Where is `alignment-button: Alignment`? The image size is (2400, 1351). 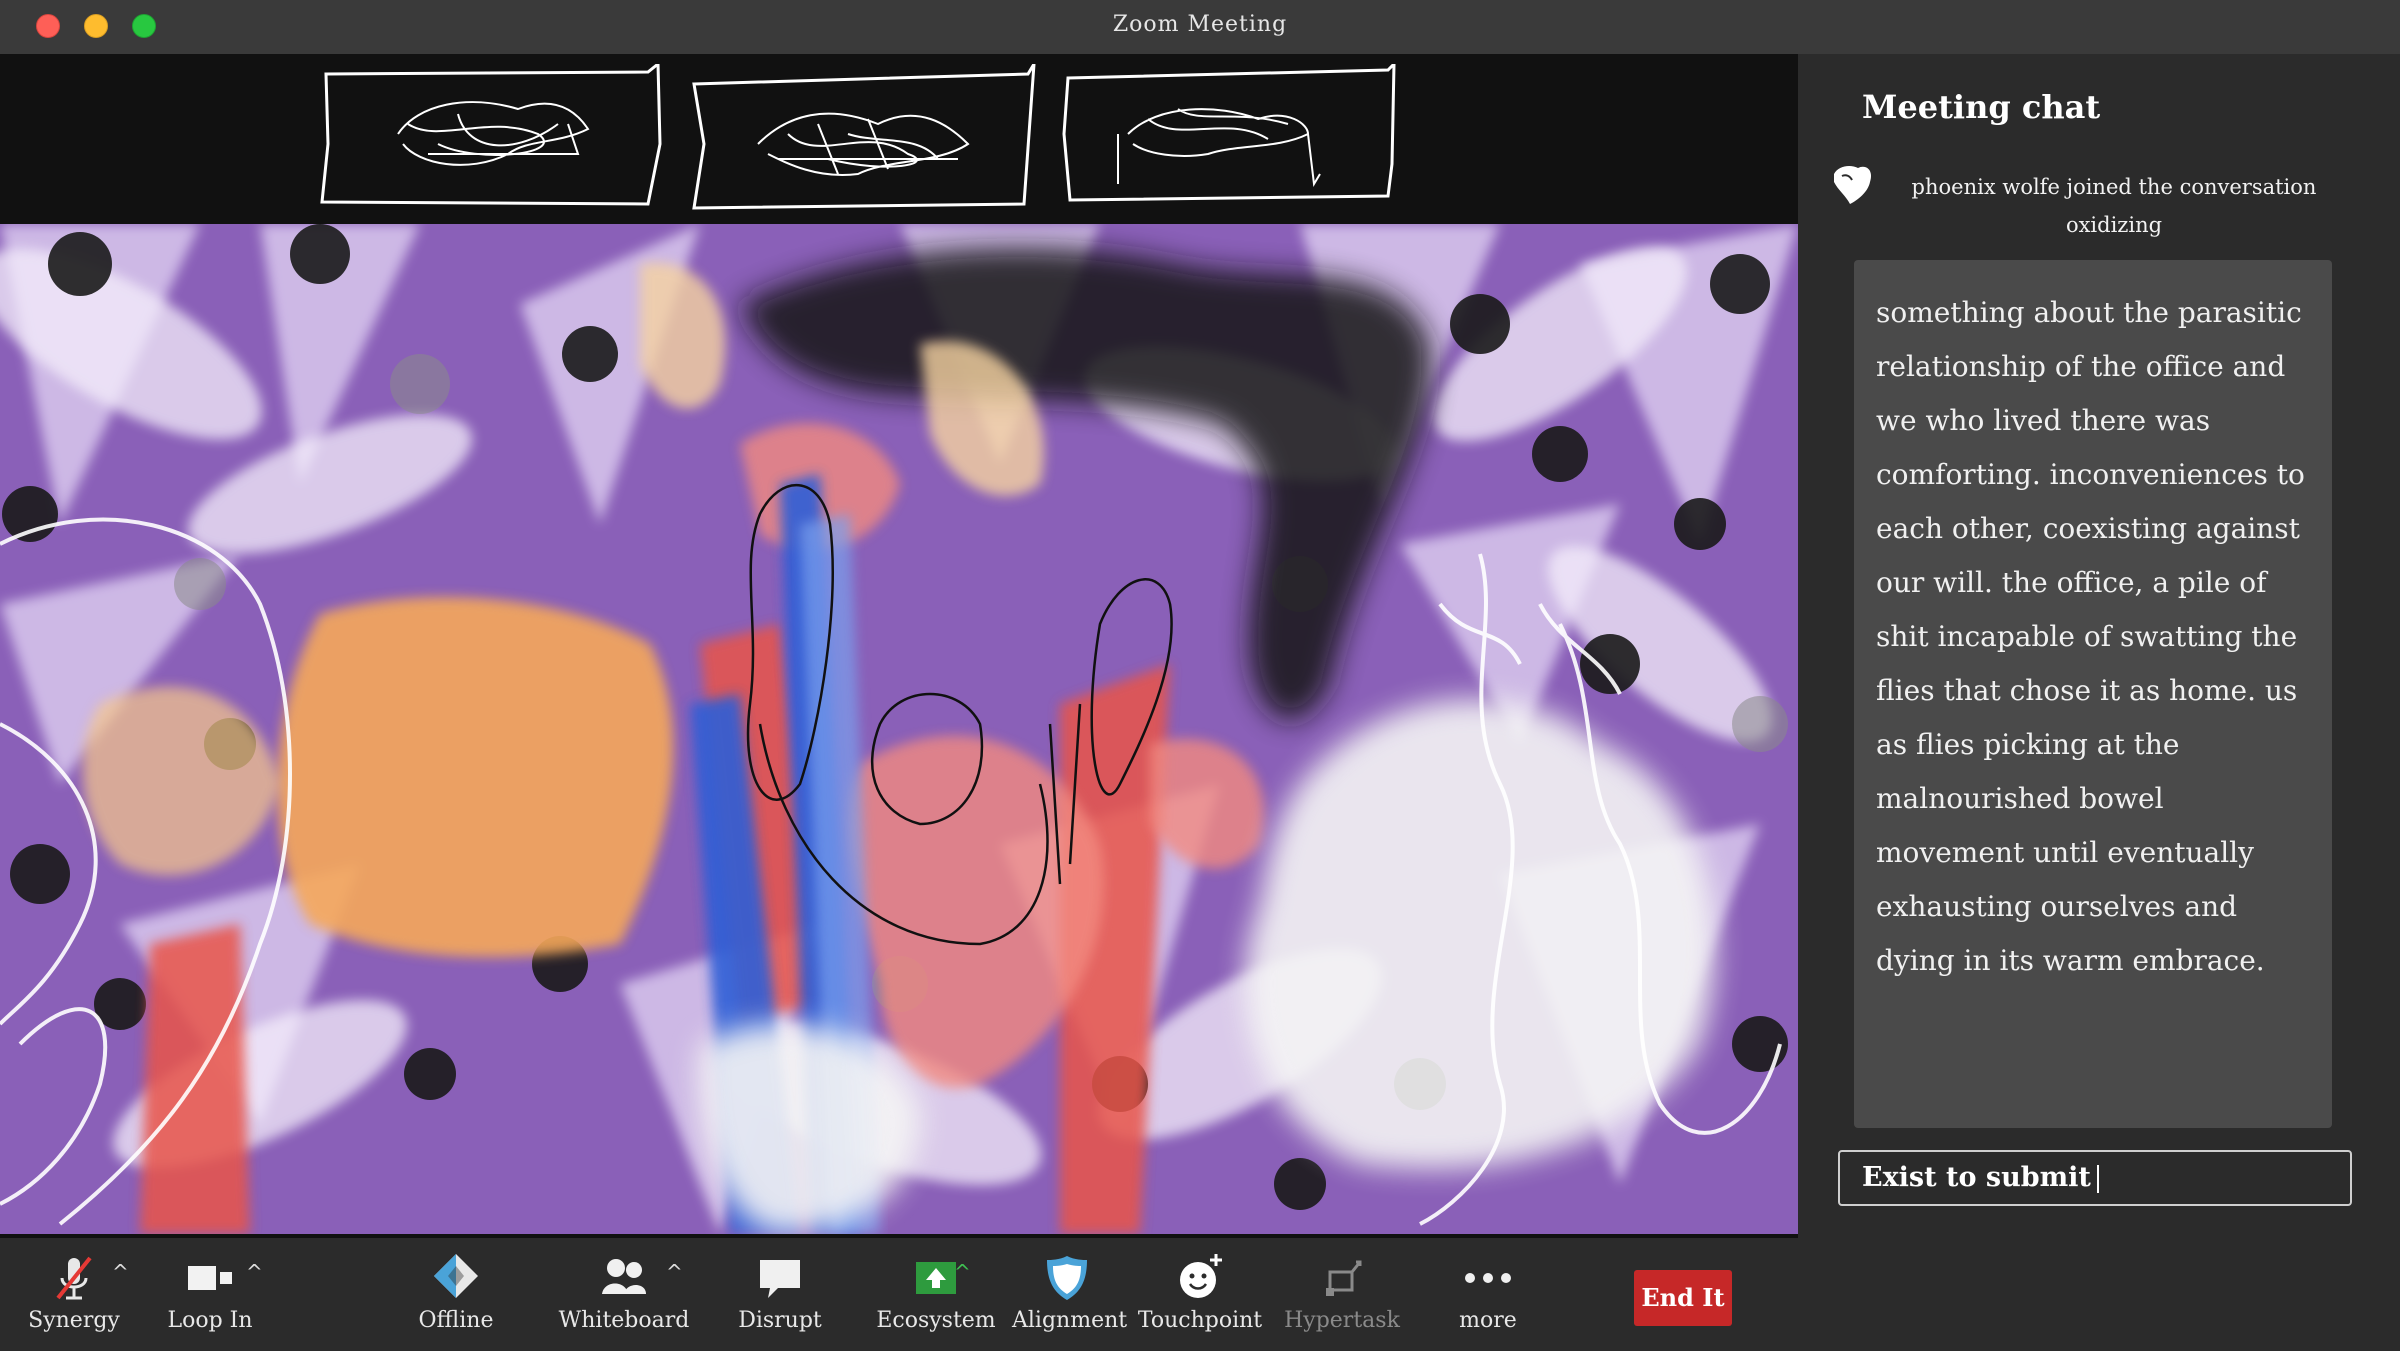 alignment-button: Alignment is located at coordinates (1070, 1294).